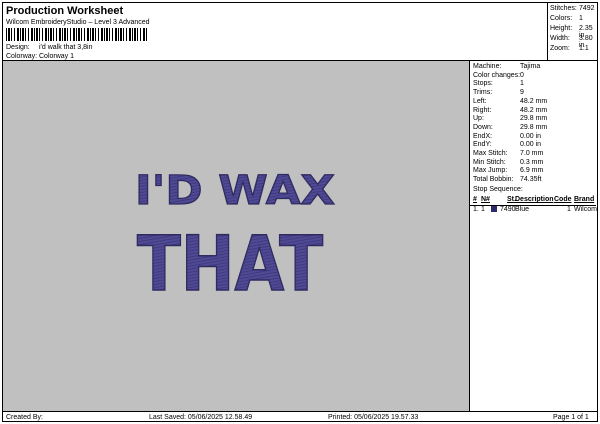 The height and width of the screenshot is (424, 600). Describe the element at coordinates (533, 210) in the screenshot. I see `table-row: 1. 1 7490 Blue 1 Wilcom` at that location.